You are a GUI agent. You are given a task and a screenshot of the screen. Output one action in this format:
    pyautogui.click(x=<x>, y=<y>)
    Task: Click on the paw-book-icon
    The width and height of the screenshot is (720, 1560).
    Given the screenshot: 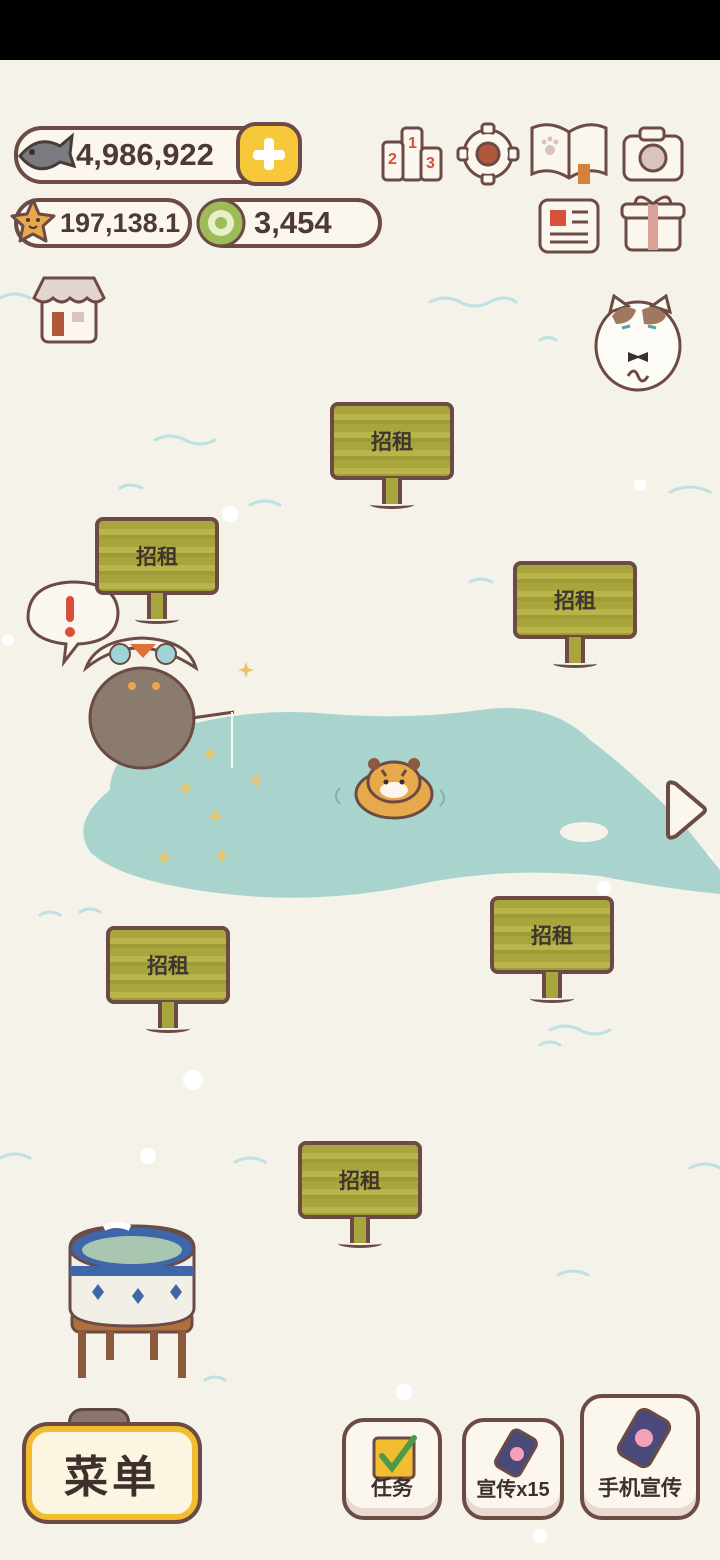 What is the action you would take?
    pyautogui.click(x=569, y=153)
    